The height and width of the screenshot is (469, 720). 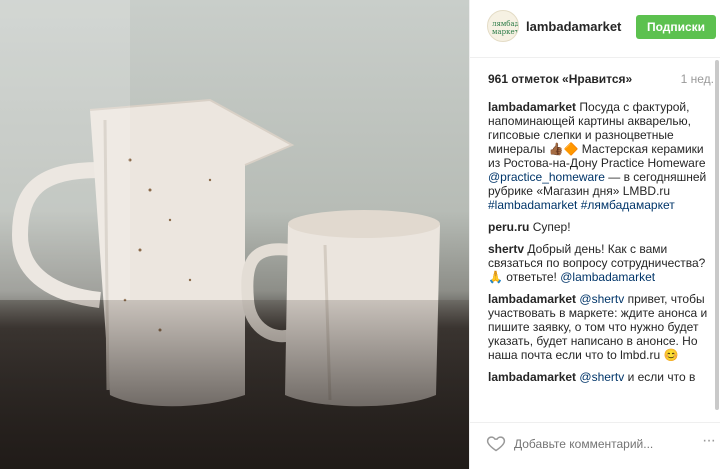 I want to click on comment-input, so click(x=599, y=444).